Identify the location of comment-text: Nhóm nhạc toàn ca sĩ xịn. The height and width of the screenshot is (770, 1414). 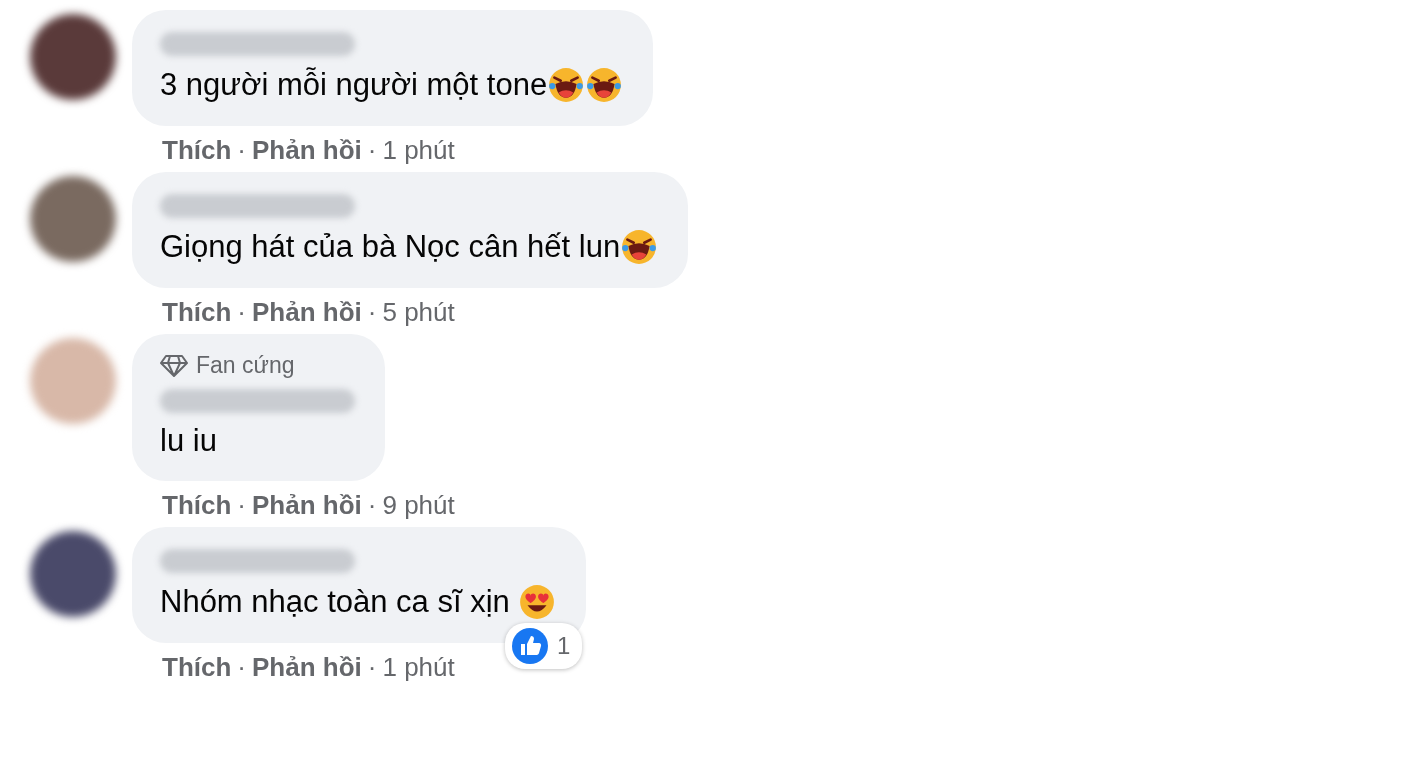
(335, 602).